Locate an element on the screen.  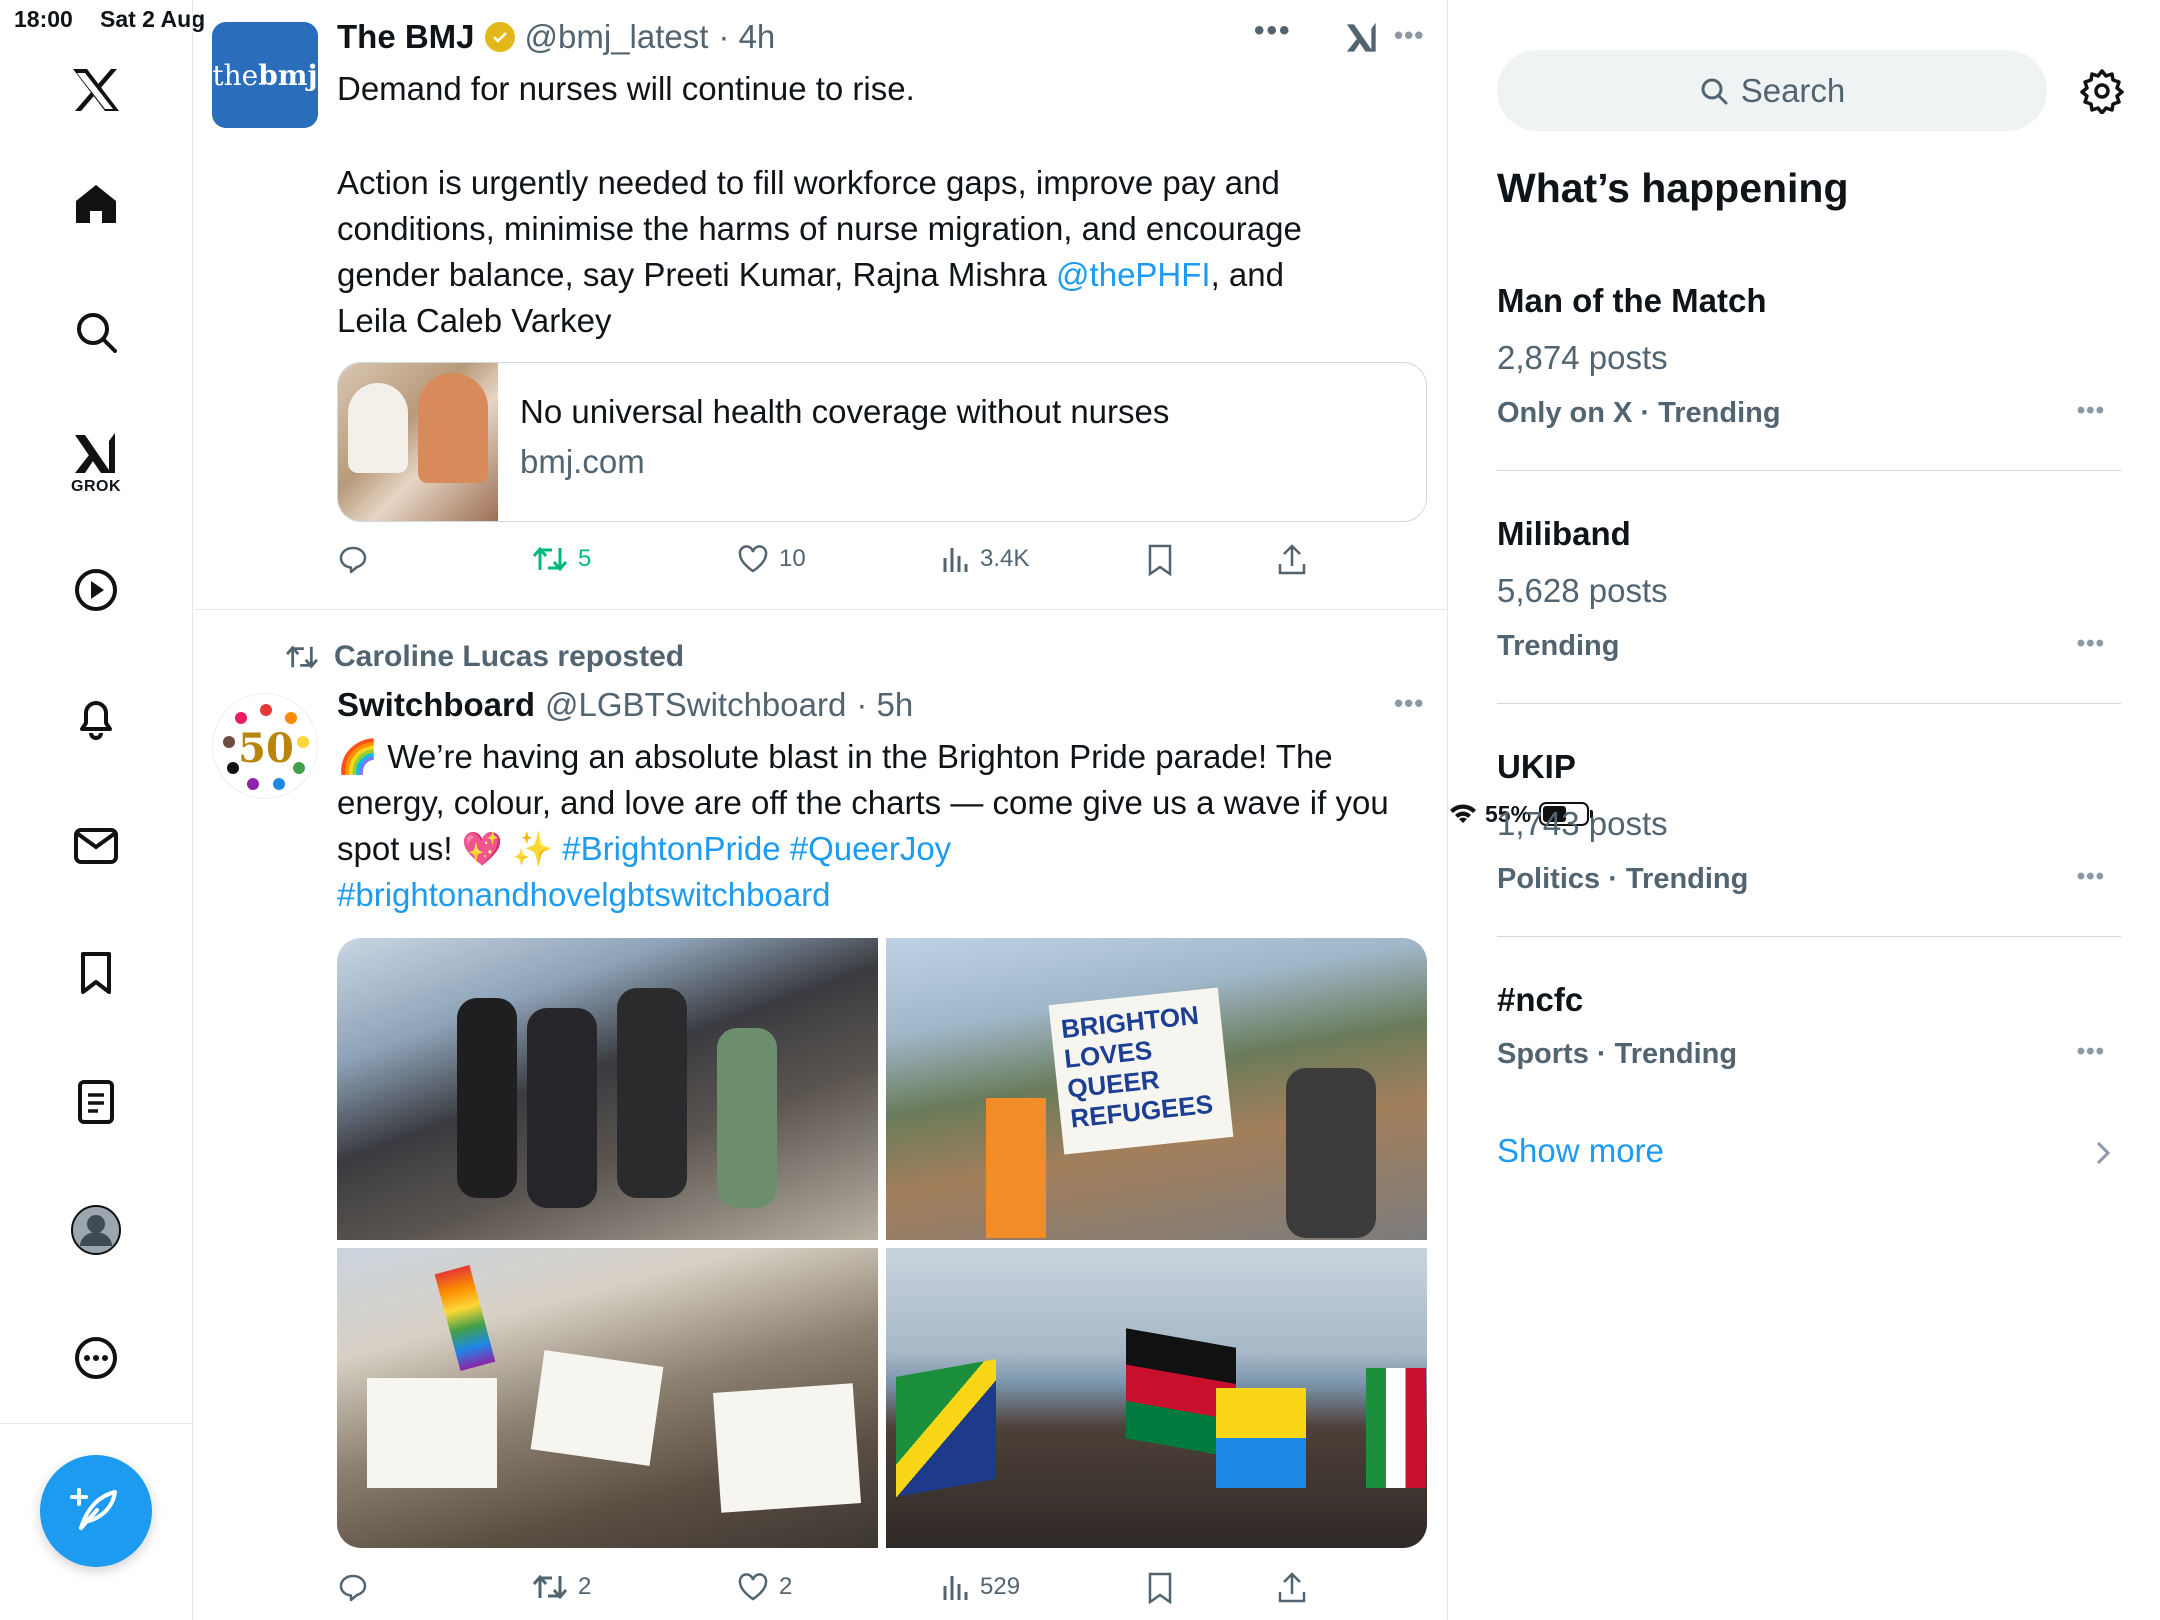
repost-context-label: Caroline Lucas reposted is located at coordinates (509, 657).